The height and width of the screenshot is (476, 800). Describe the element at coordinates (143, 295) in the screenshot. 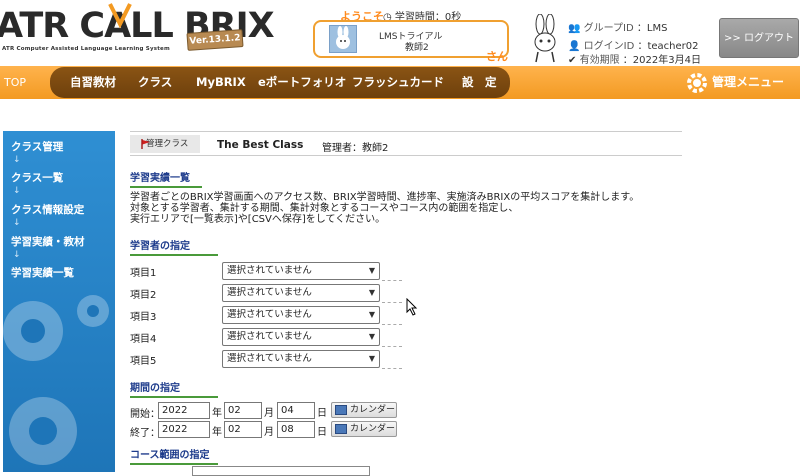

I see `item-label: 項目2` at that location.